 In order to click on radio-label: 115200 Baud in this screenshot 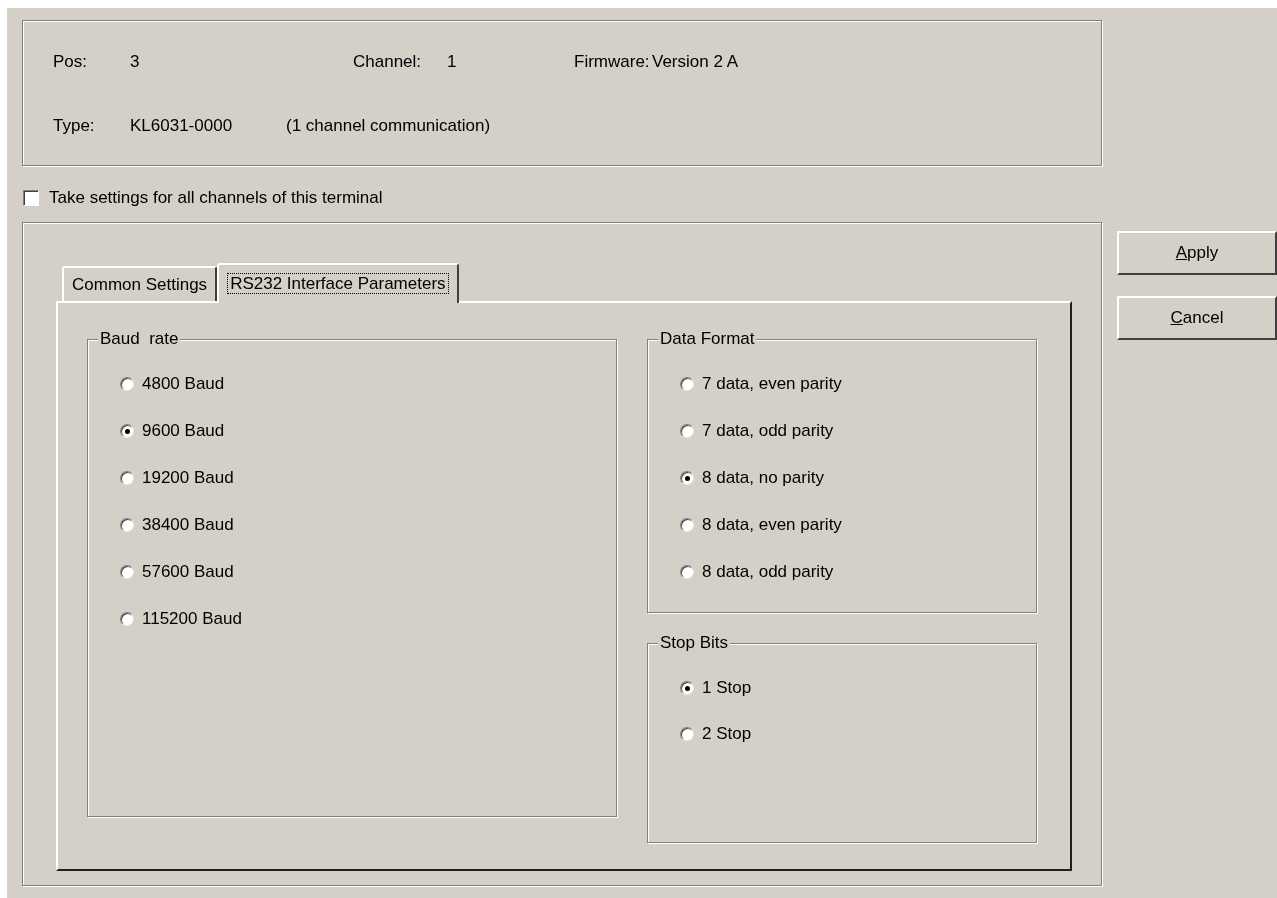, I will do `click(192, 619)`.